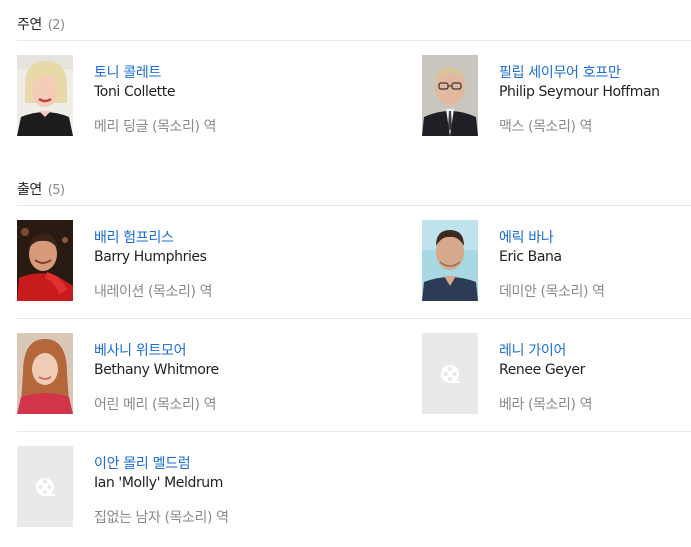 The height and width of the screenshot is (547, 691). I want to click on section-title-text: 출연, so click(29, 190).